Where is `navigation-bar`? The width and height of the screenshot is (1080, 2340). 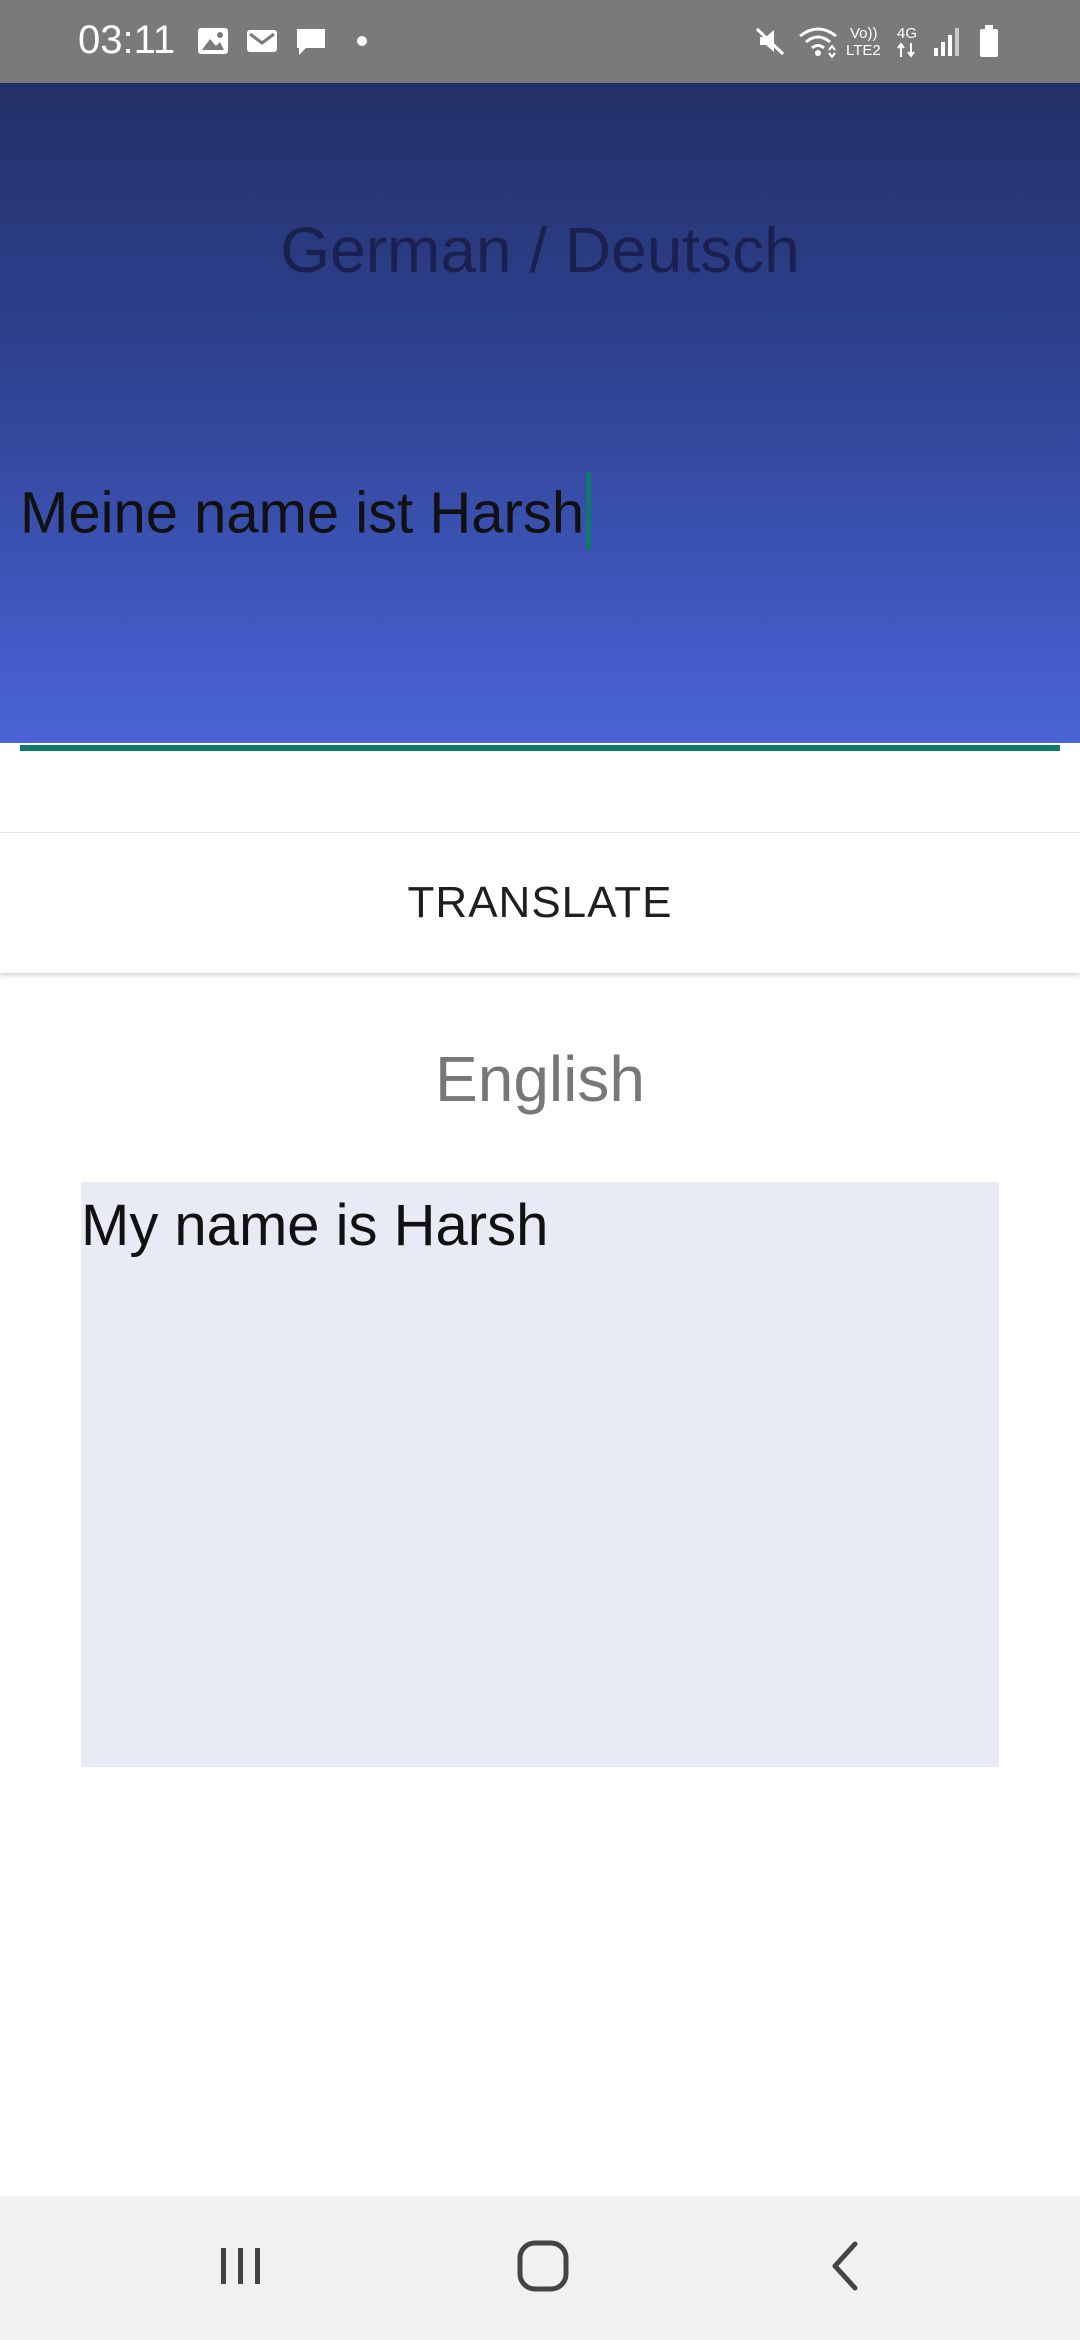 navigation-bar is located at coordinates (540, 2268).